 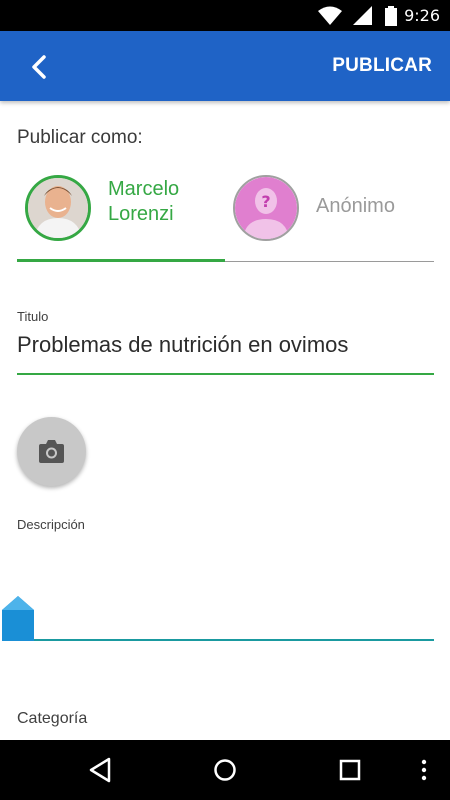 What do you see at coordinates (382, 66) in the screenshot?
I see `publish-button: PUBLICAR` at bounding box center [382, 66].